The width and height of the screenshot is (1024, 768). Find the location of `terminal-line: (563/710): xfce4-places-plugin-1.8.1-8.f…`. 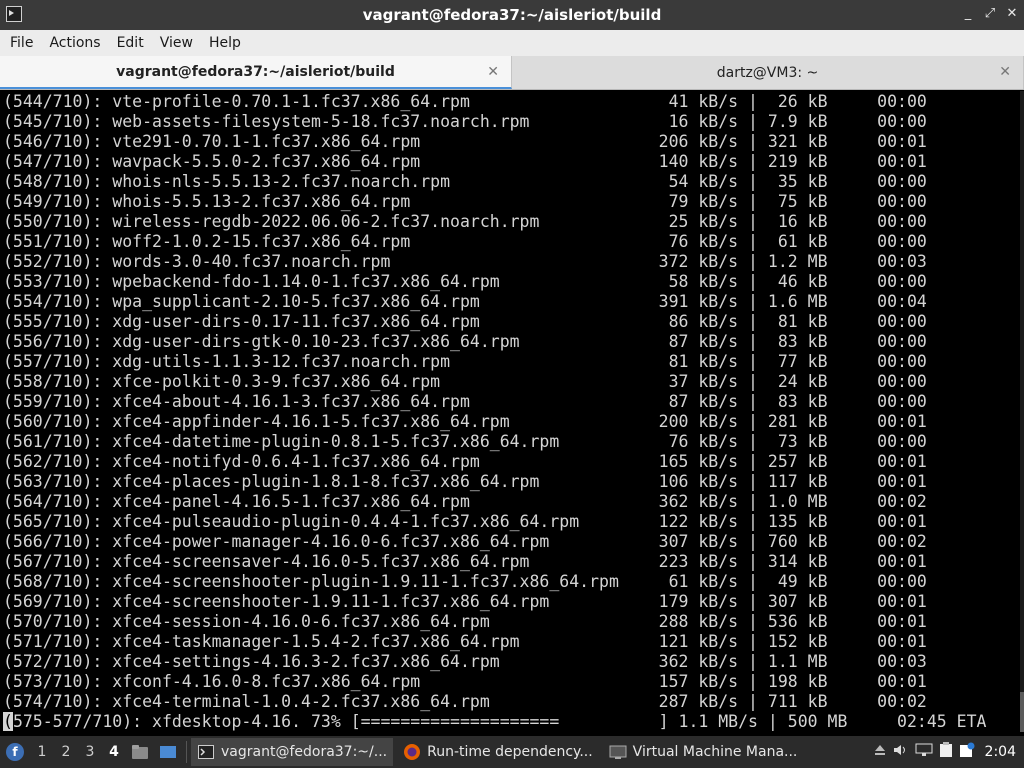

terminal-line: (563/710): xfce4-places-plugin-1.8.1-8.f… is located at coordinates (465, 481).